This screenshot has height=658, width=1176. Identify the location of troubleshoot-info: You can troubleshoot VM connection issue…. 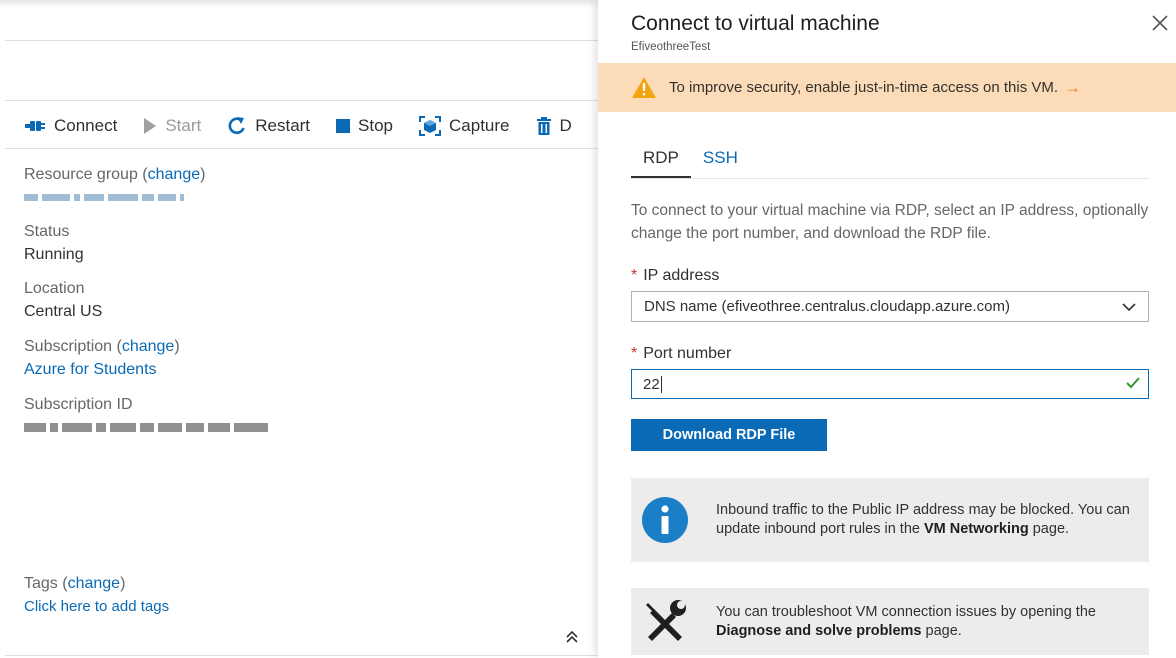
(890, 621).